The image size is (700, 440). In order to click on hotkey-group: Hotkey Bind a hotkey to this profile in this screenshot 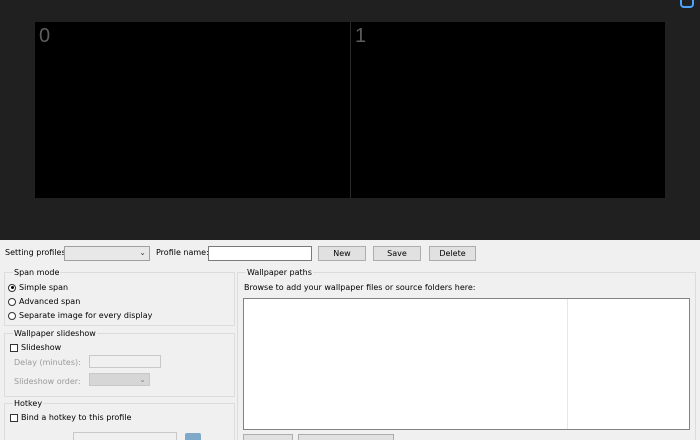, I will do `click(119, 419)`.